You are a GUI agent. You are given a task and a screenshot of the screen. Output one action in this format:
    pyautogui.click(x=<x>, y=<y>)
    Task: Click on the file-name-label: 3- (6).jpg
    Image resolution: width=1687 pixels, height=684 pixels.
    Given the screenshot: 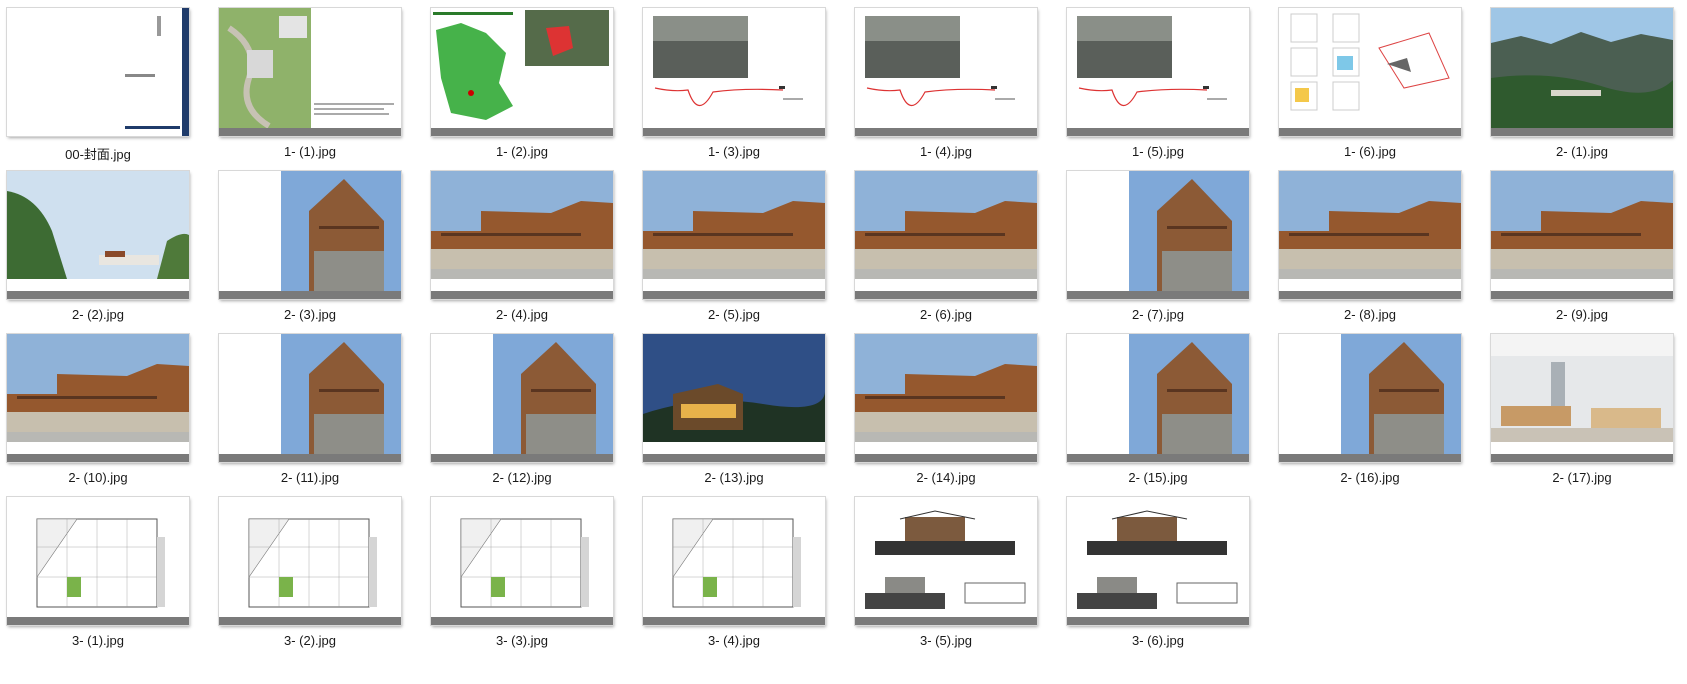 What is the action you would take?
    pyautogui.click(x=1158, y=640)
    